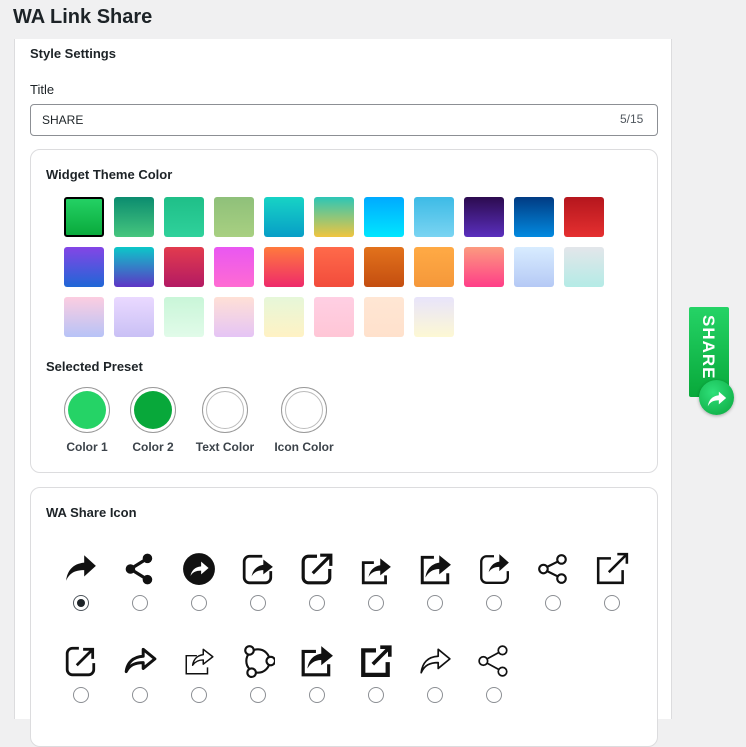 The width and height of the screenshot is (746, 747). I want to click on preset-color-1-label: Color 1, so click(87, 447).